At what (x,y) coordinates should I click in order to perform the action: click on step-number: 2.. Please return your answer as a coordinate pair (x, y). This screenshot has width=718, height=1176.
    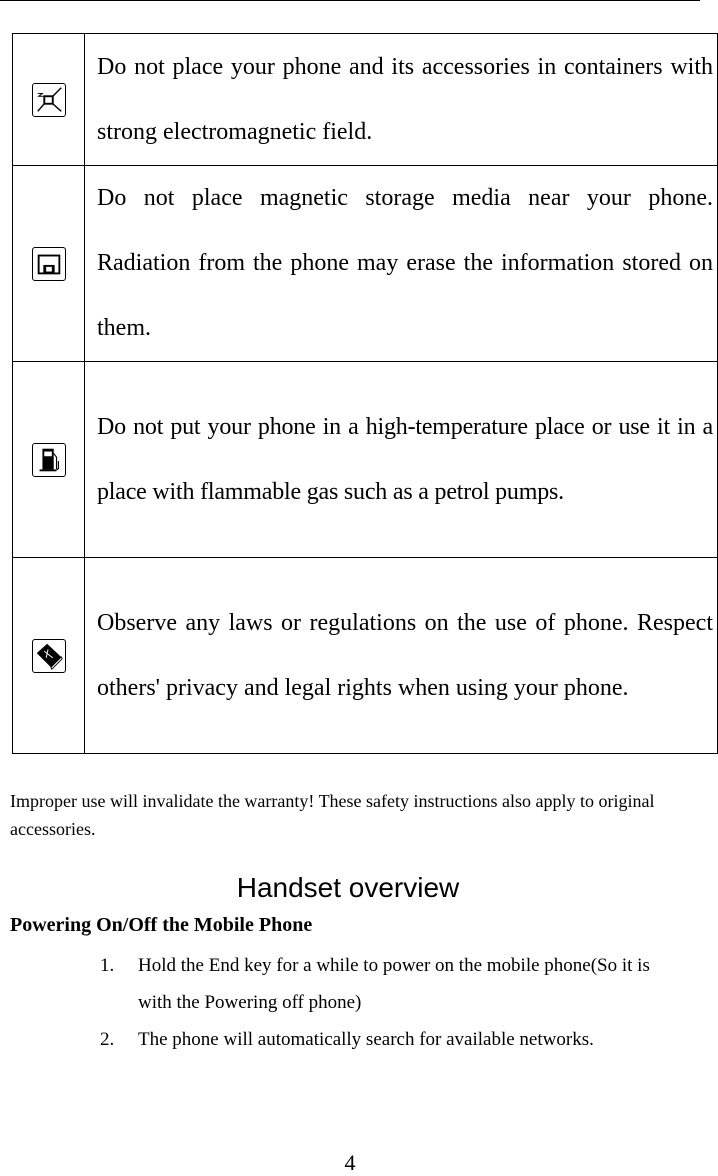
    Looking at the image, I should click on (107, 1039).